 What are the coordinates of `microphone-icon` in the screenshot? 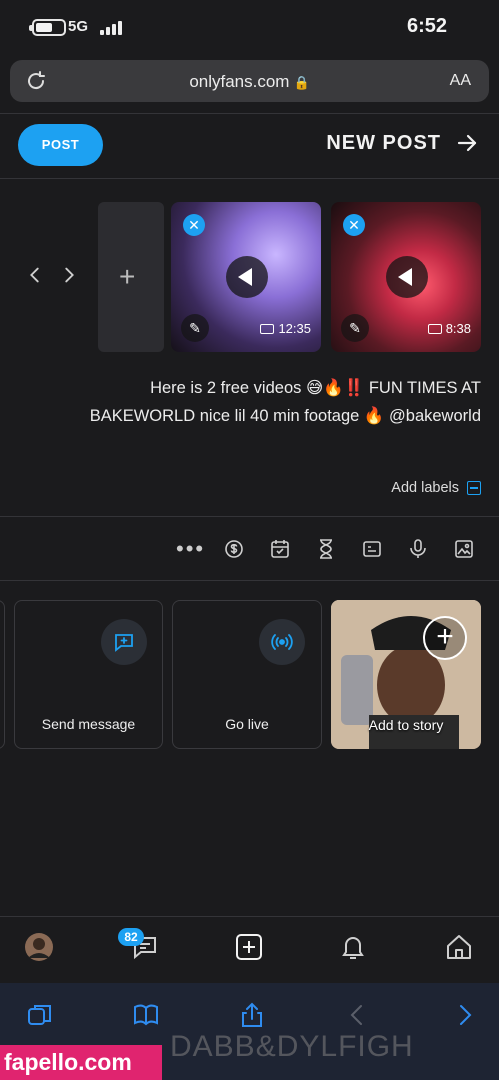 It's located at (418, 549).